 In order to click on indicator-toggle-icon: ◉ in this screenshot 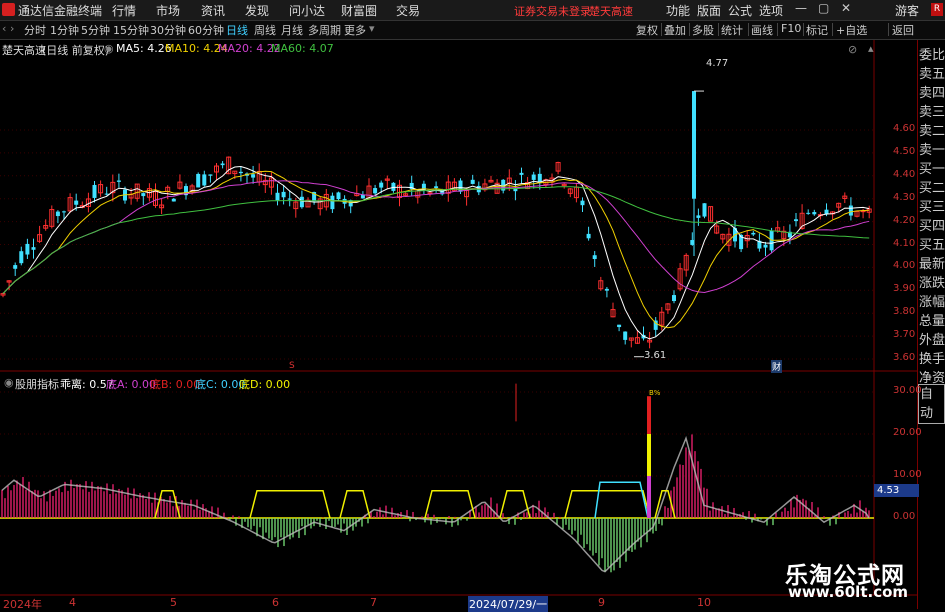, I will do `click(9, 382)`.